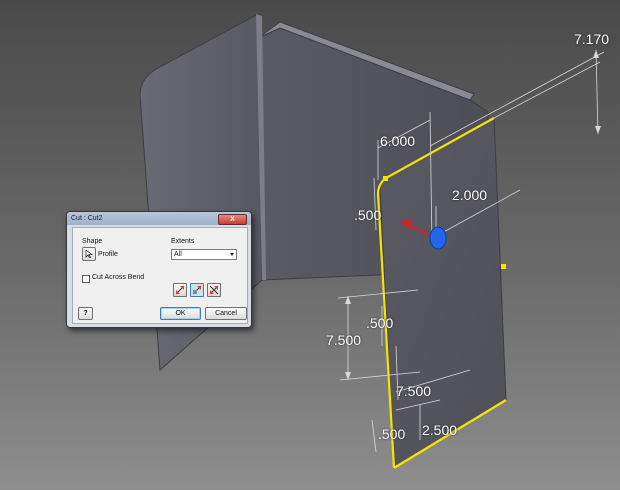  Describe the element at coordinates (92, 241) in the screenshot. I see `shape-label: Shape` at that location.